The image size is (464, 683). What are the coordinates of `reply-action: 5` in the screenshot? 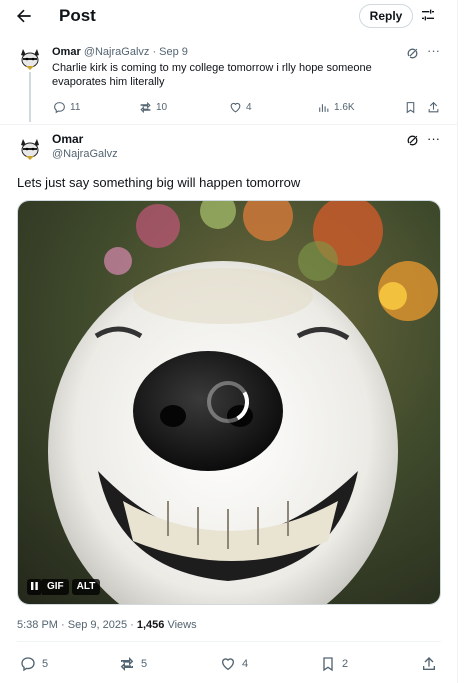 It's located at (34, 664).